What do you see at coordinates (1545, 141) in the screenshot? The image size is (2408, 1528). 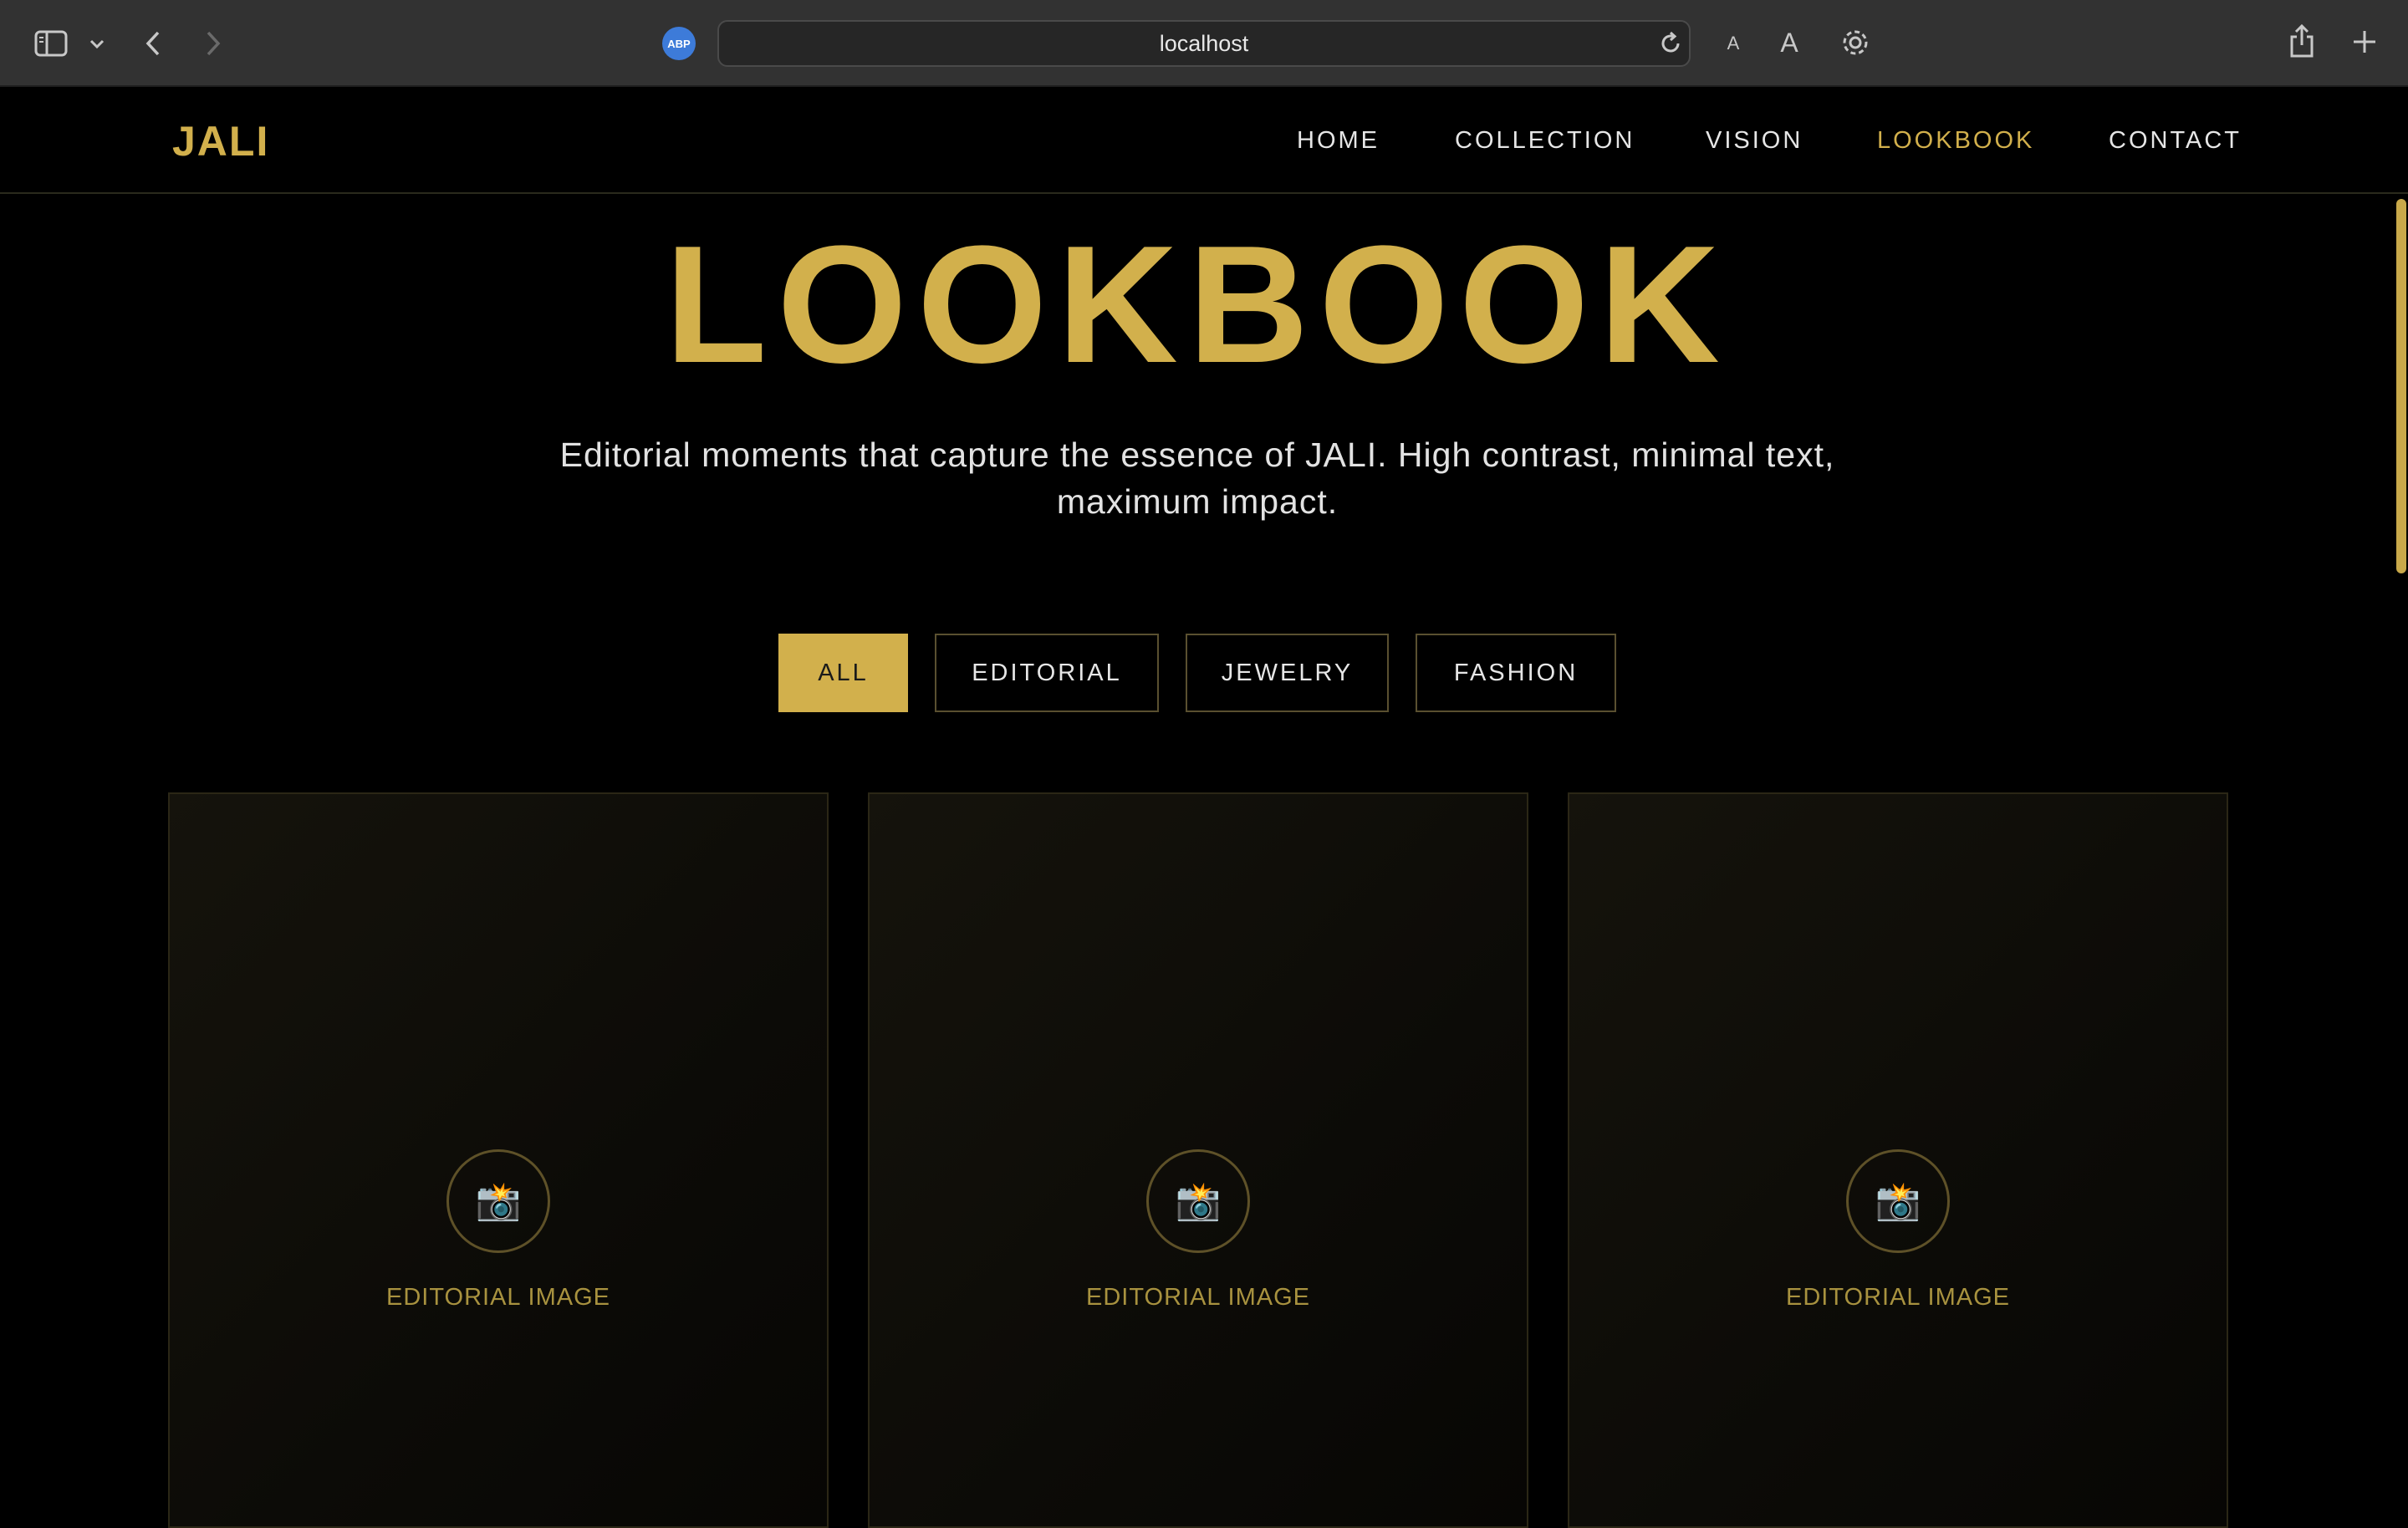 I see `nav-collection: COLLECTION` at bounding box center [1545, 141].